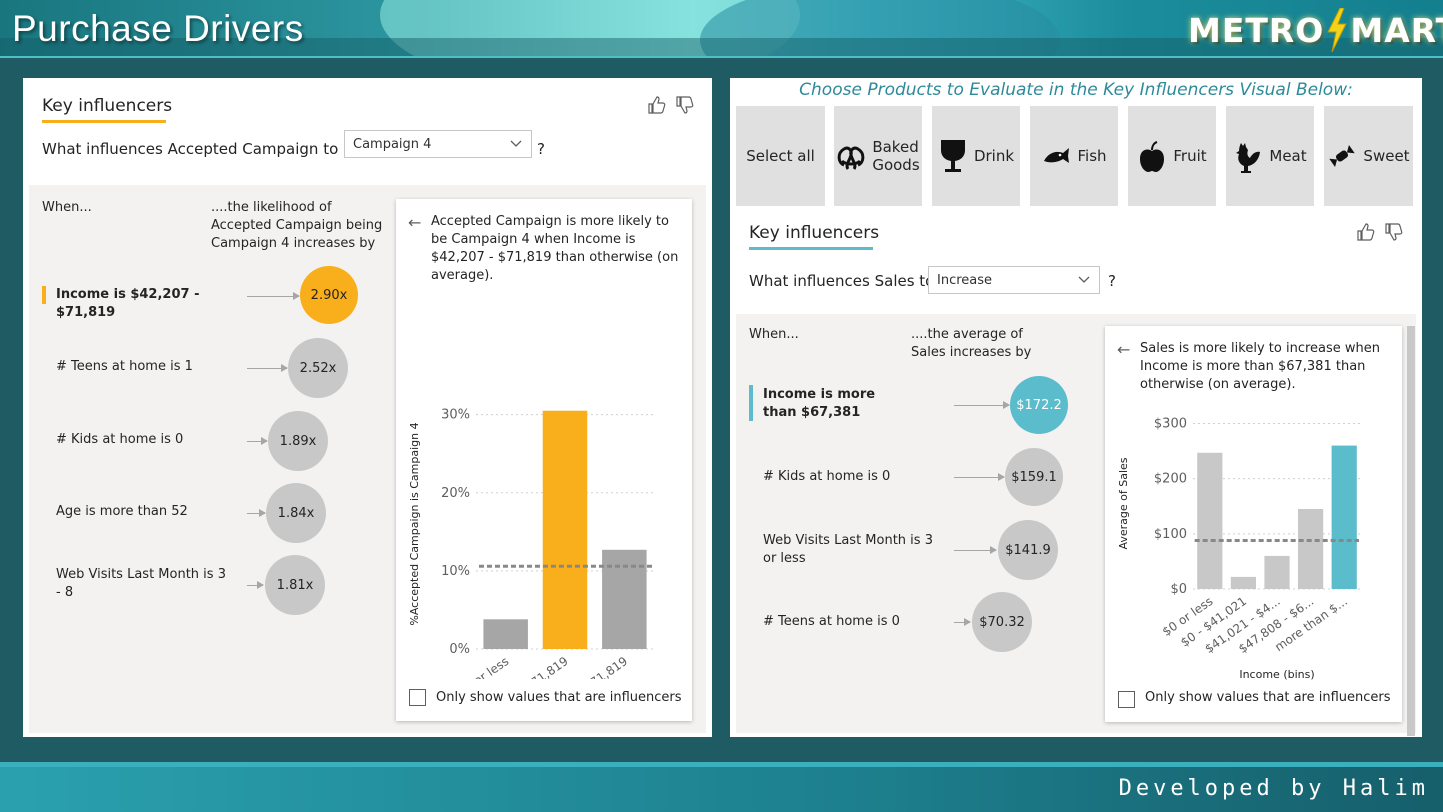 This screenshot has width=1443, height=812. What do you see at coordinates (438, 144) in the screenshot?
I see `campaign-dropdown: Campaign 4` at bounding box center [438, 144].